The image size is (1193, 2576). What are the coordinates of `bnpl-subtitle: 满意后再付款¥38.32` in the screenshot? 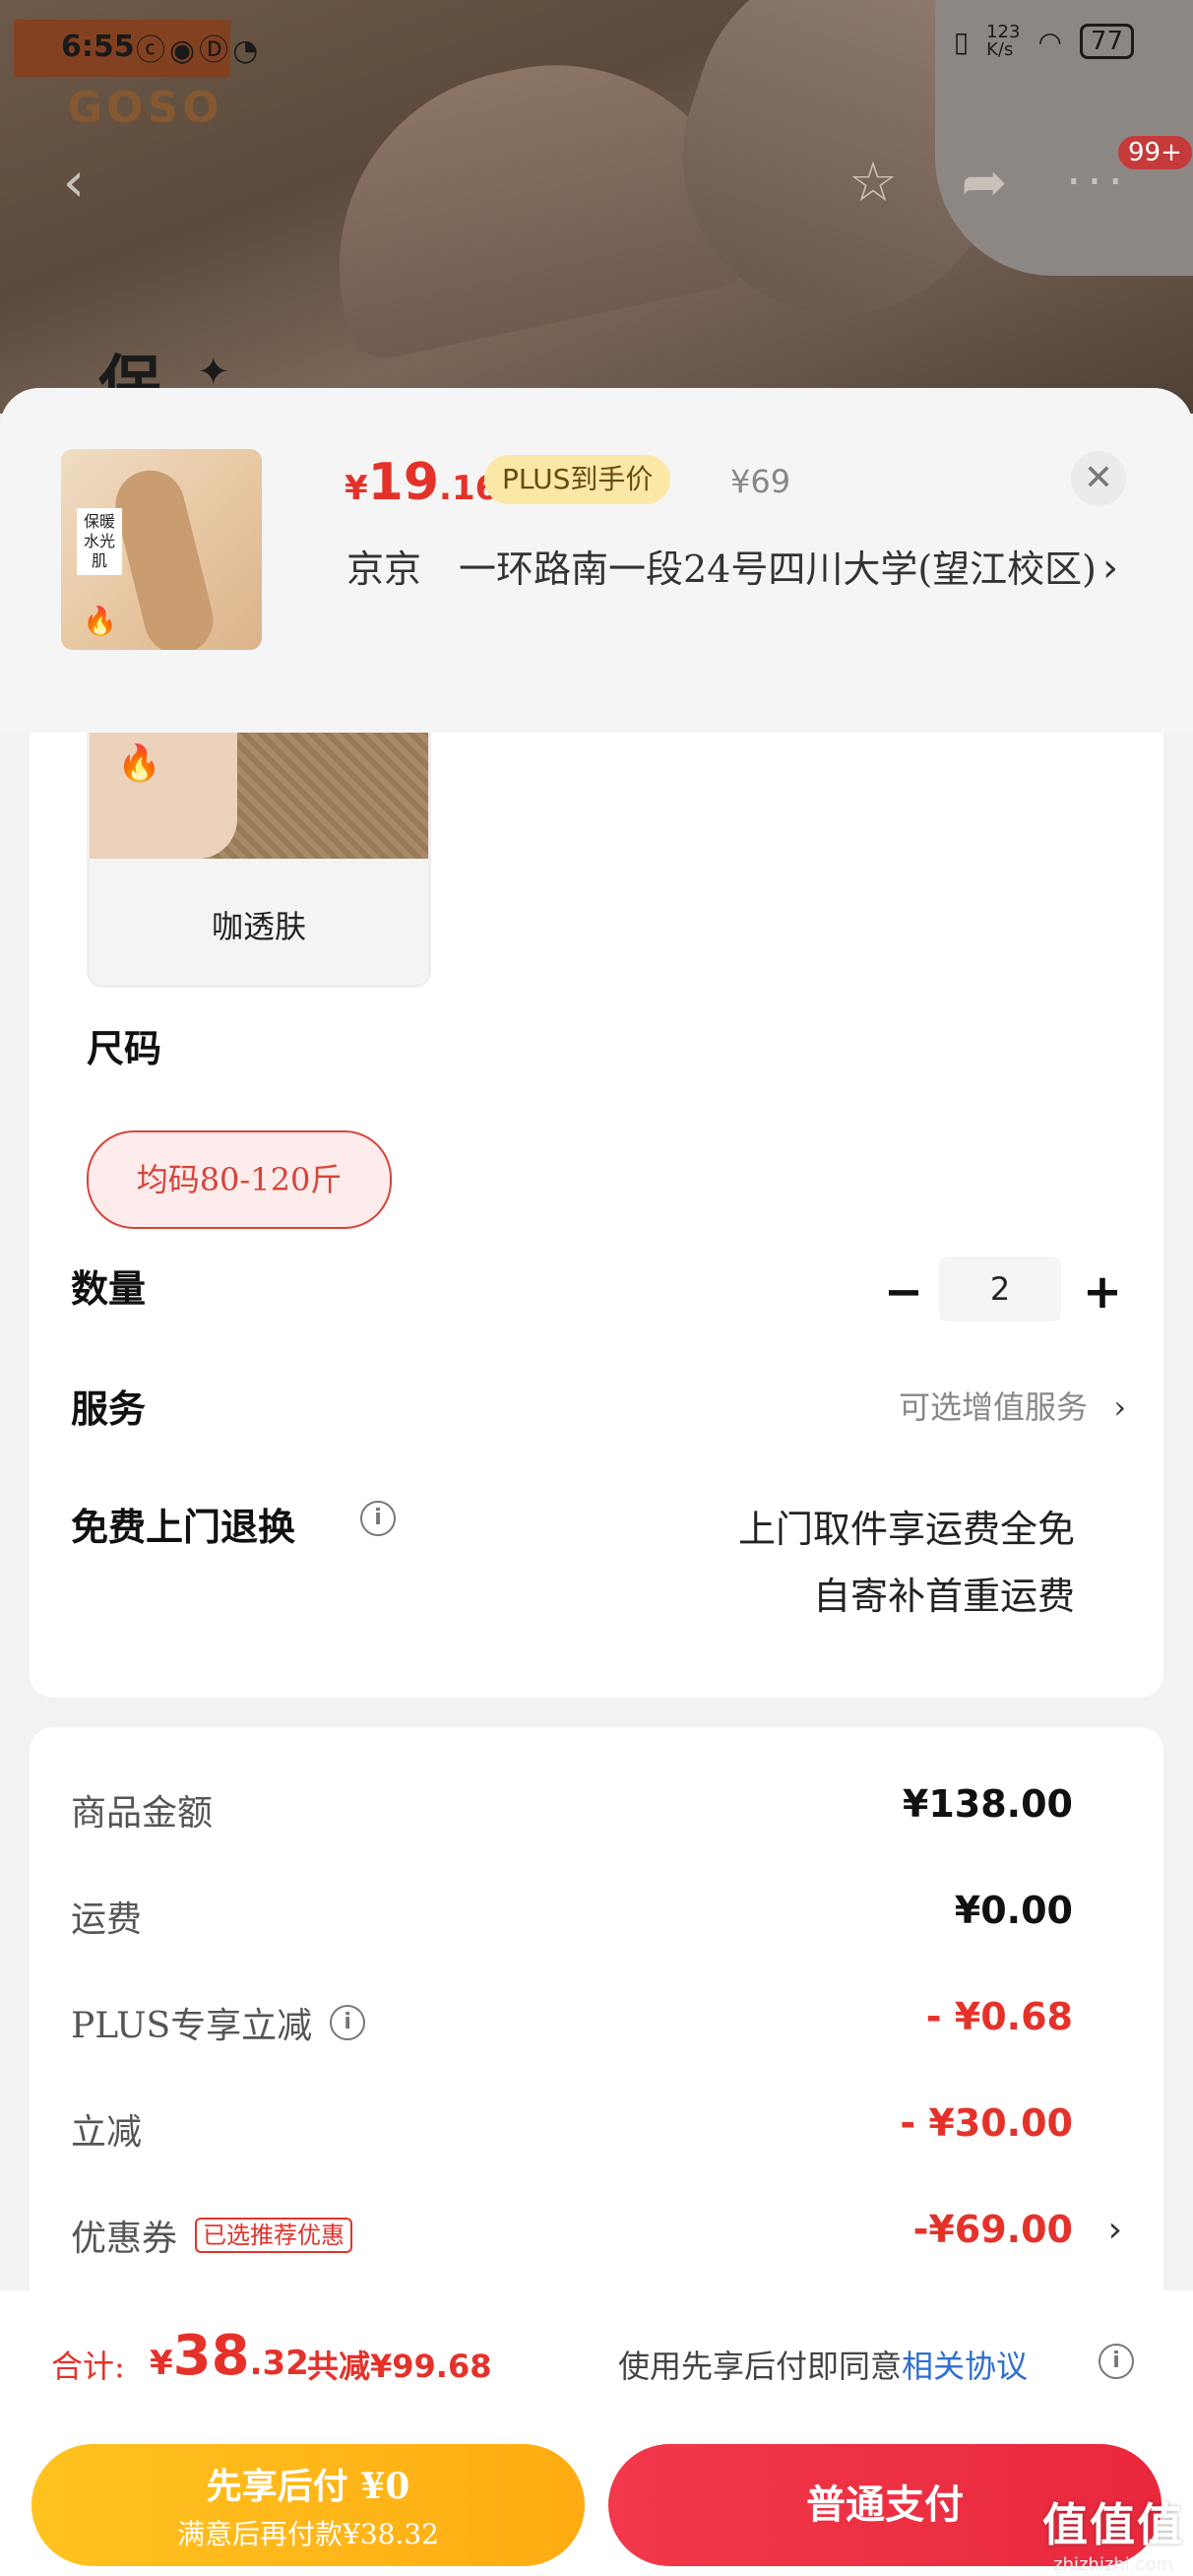 It's located at (308, 2534).